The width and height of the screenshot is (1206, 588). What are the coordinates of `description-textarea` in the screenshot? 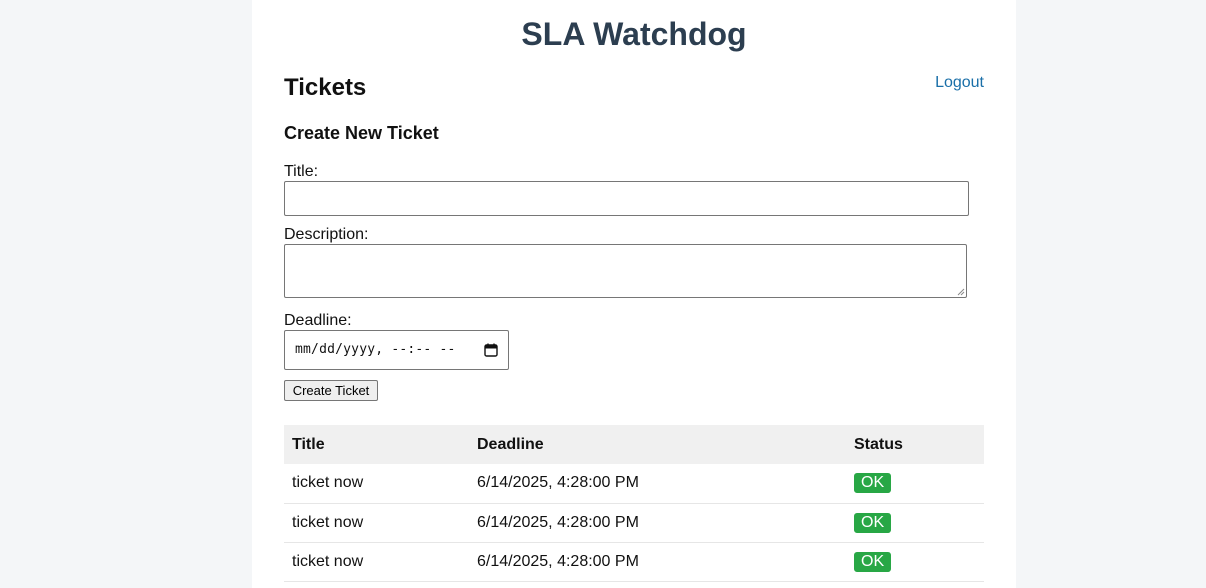 It's located at (625, 271).